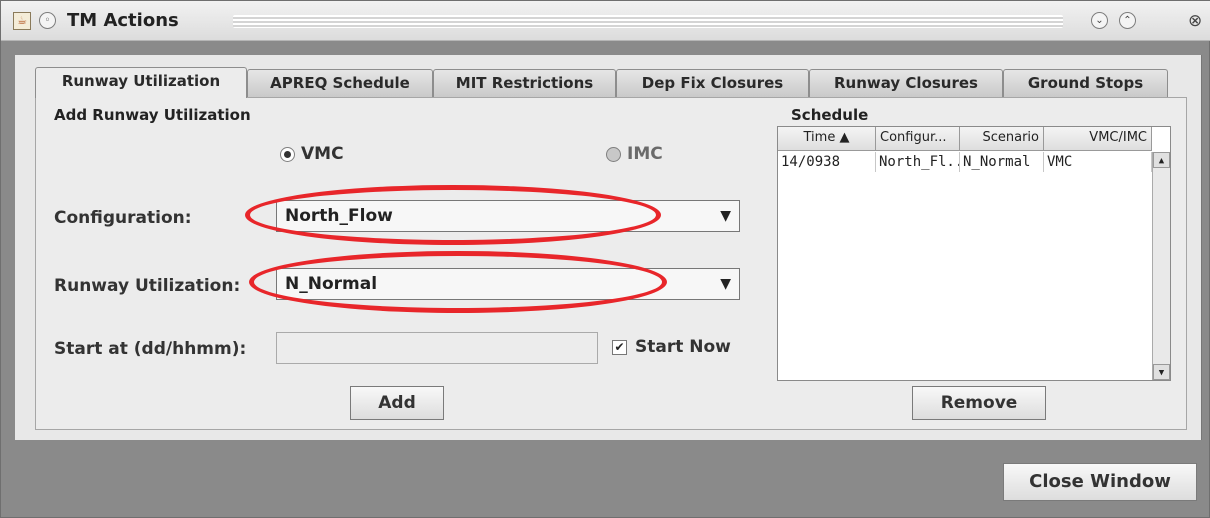  Describe the element at coordinates (1085, 83) in the screenshot. I see `tab-ground-stops: Ground Stops` at that location.